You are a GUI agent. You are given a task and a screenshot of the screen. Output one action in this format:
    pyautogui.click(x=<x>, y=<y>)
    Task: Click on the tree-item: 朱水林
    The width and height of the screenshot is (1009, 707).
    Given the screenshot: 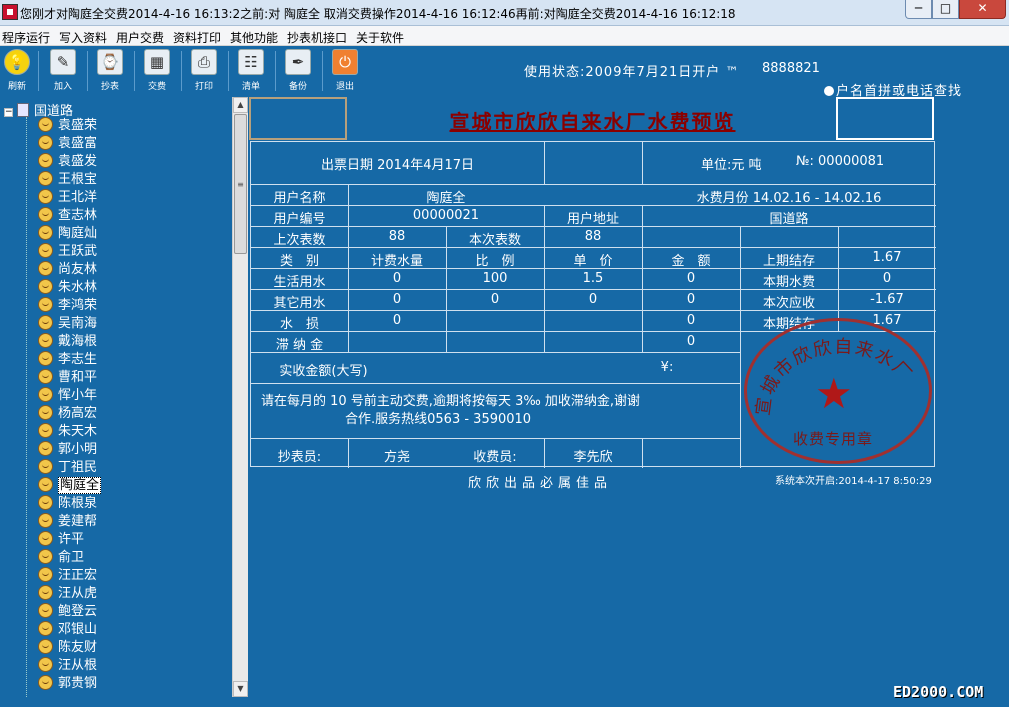 What is the action you would take?
    pyautogui.click(x=67, y=288)
    